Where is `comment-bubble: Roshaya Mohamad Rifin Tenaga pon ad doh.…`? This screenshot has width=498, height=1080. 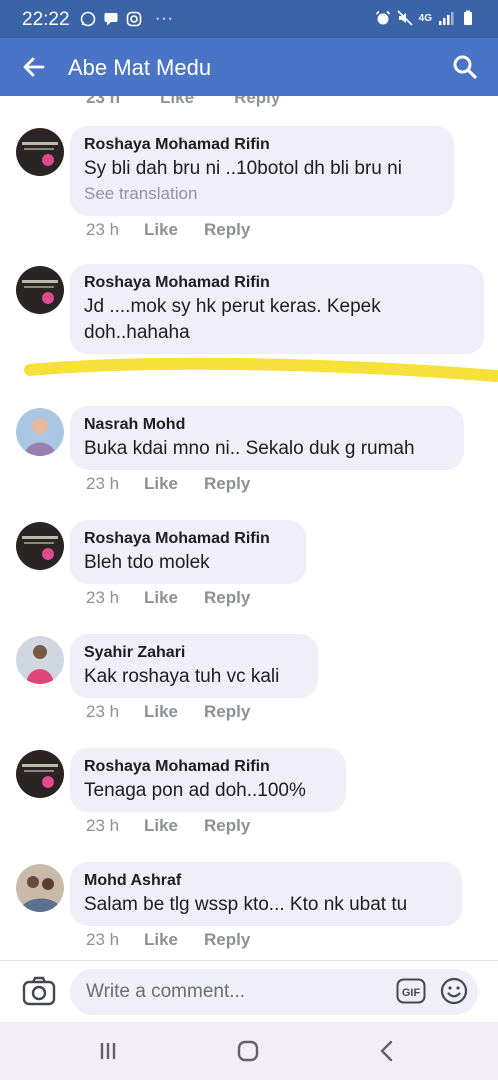 comment-bubble: Roshaya Mohamad Rifin Tenaga pon ad doh.… is located at coordinates (208, 780).